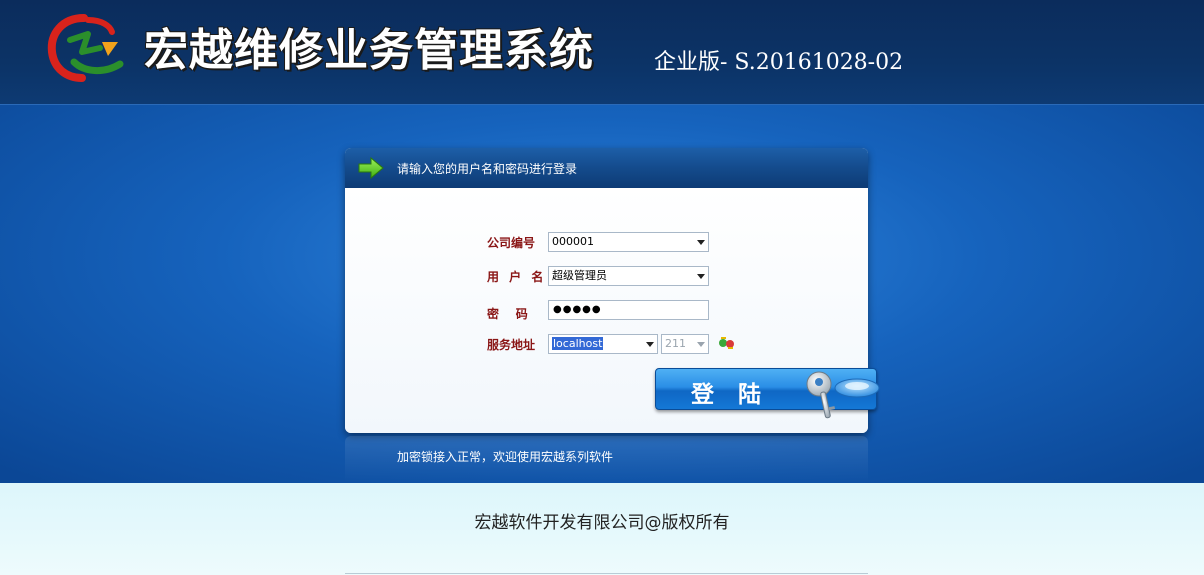  Describe the element at coordinates (371, 168) in the screenshot. I see `arrow-right-icon` at that location.